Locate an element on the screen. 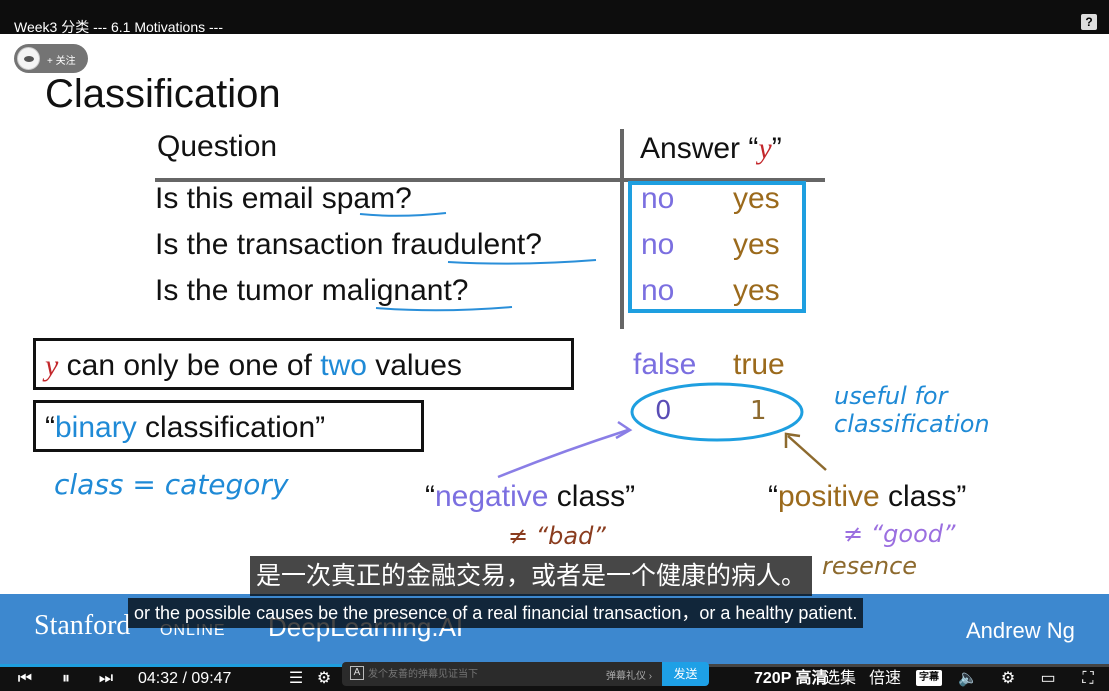 Image resolution: width=1109 pixels, height=691 pixels. answer-header-suffix: ” is located at coordinates (776, 148).